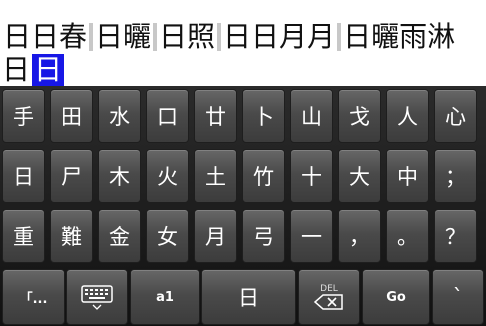 Image resolution: width=486 pixels, height=326 pixels. I want to click on keyboard-settings-key, so click(97, 297).